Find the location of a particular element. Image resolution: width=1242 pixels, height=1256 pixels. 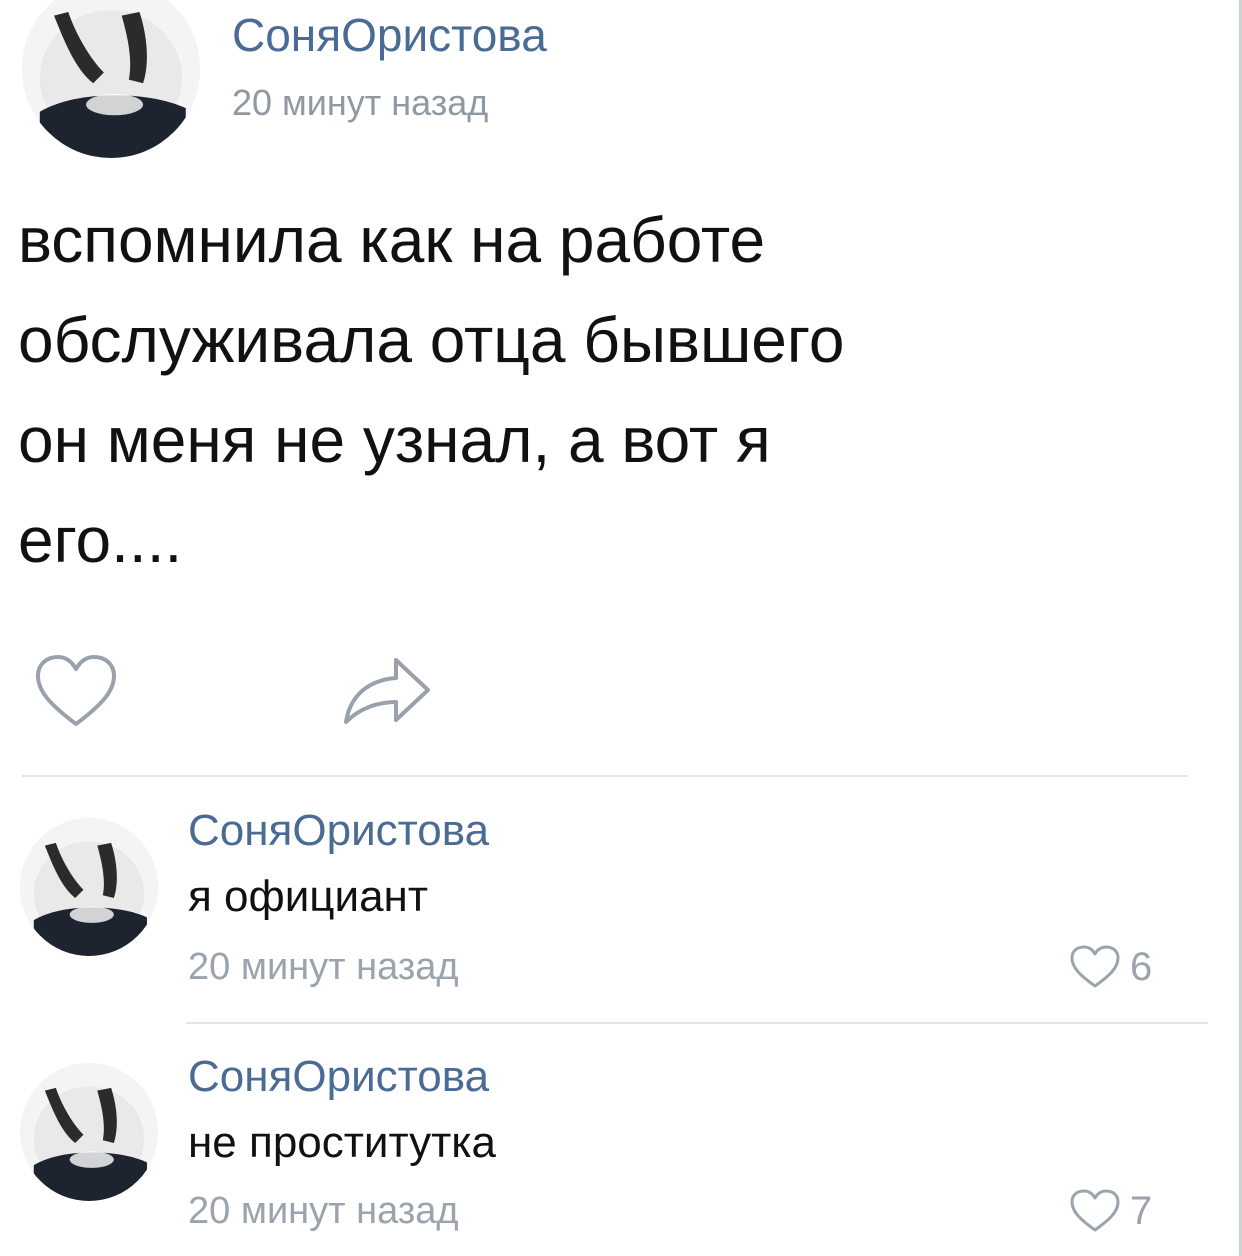

comment-like-count: 6 is located at coordinates (1141, 966).